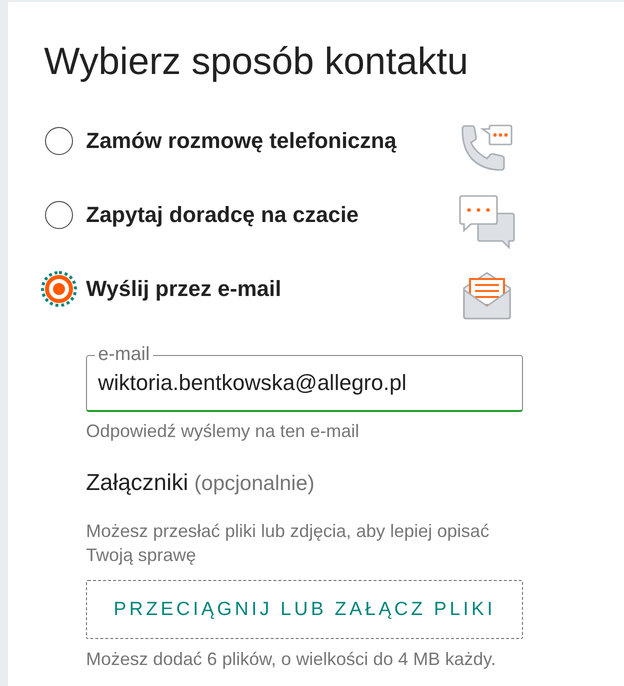 The image size is (624, 686). What do you see at coordinates (256, 62) in the screenshot?
I see `page-title: Wybierz sposób kontaktu` at bounding box center [256, 62].